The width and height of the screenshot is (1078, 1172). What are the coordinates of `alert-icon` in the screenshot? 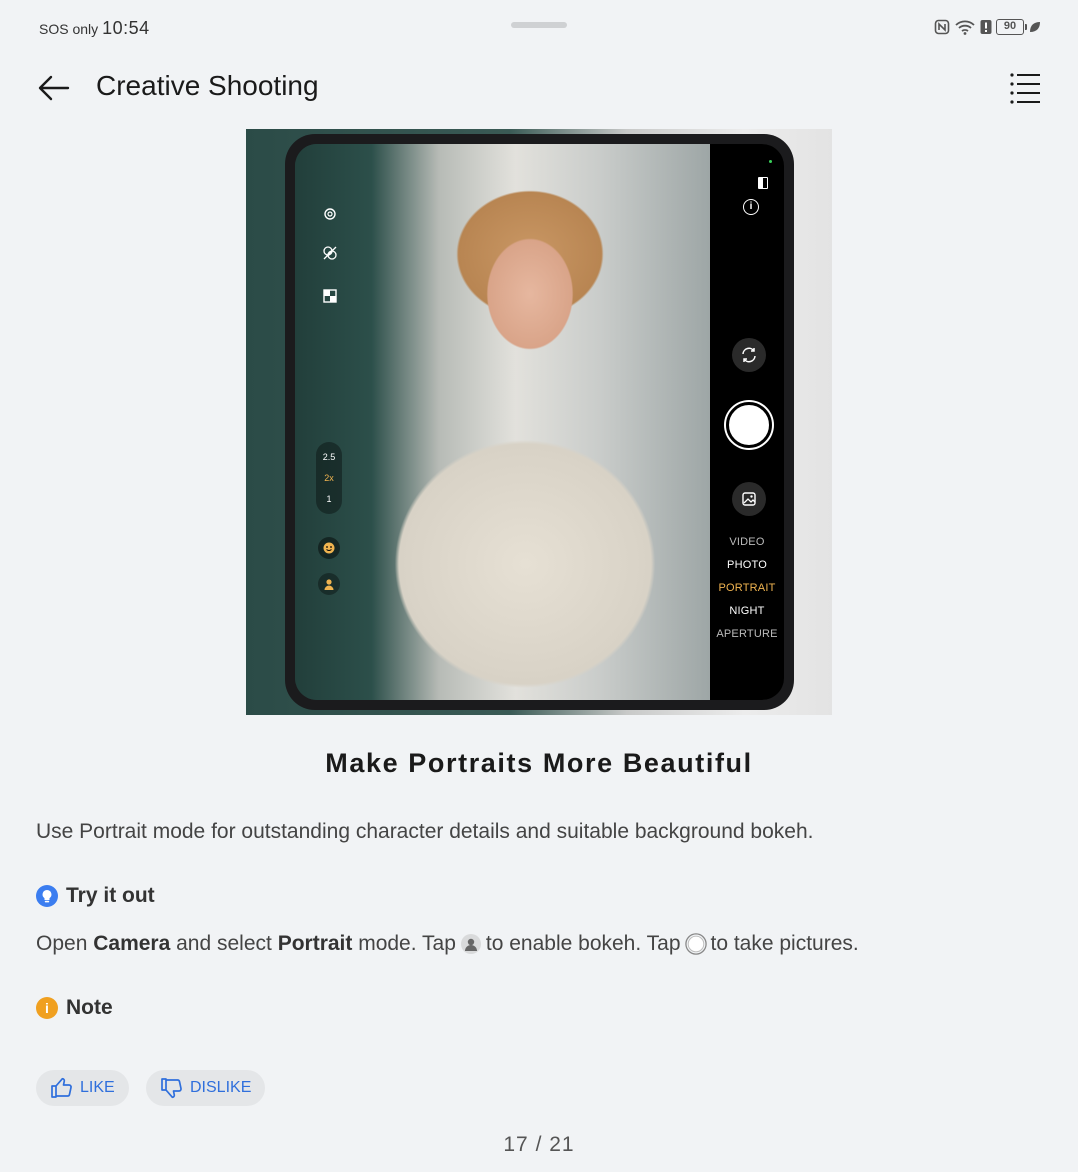 It's located at (986, 27).